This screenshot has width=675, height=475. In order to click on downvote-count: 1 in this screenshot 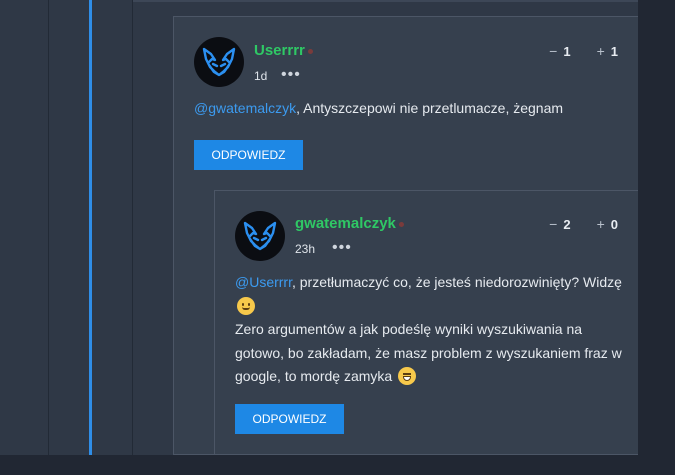, I will do `click(567, 51)`.